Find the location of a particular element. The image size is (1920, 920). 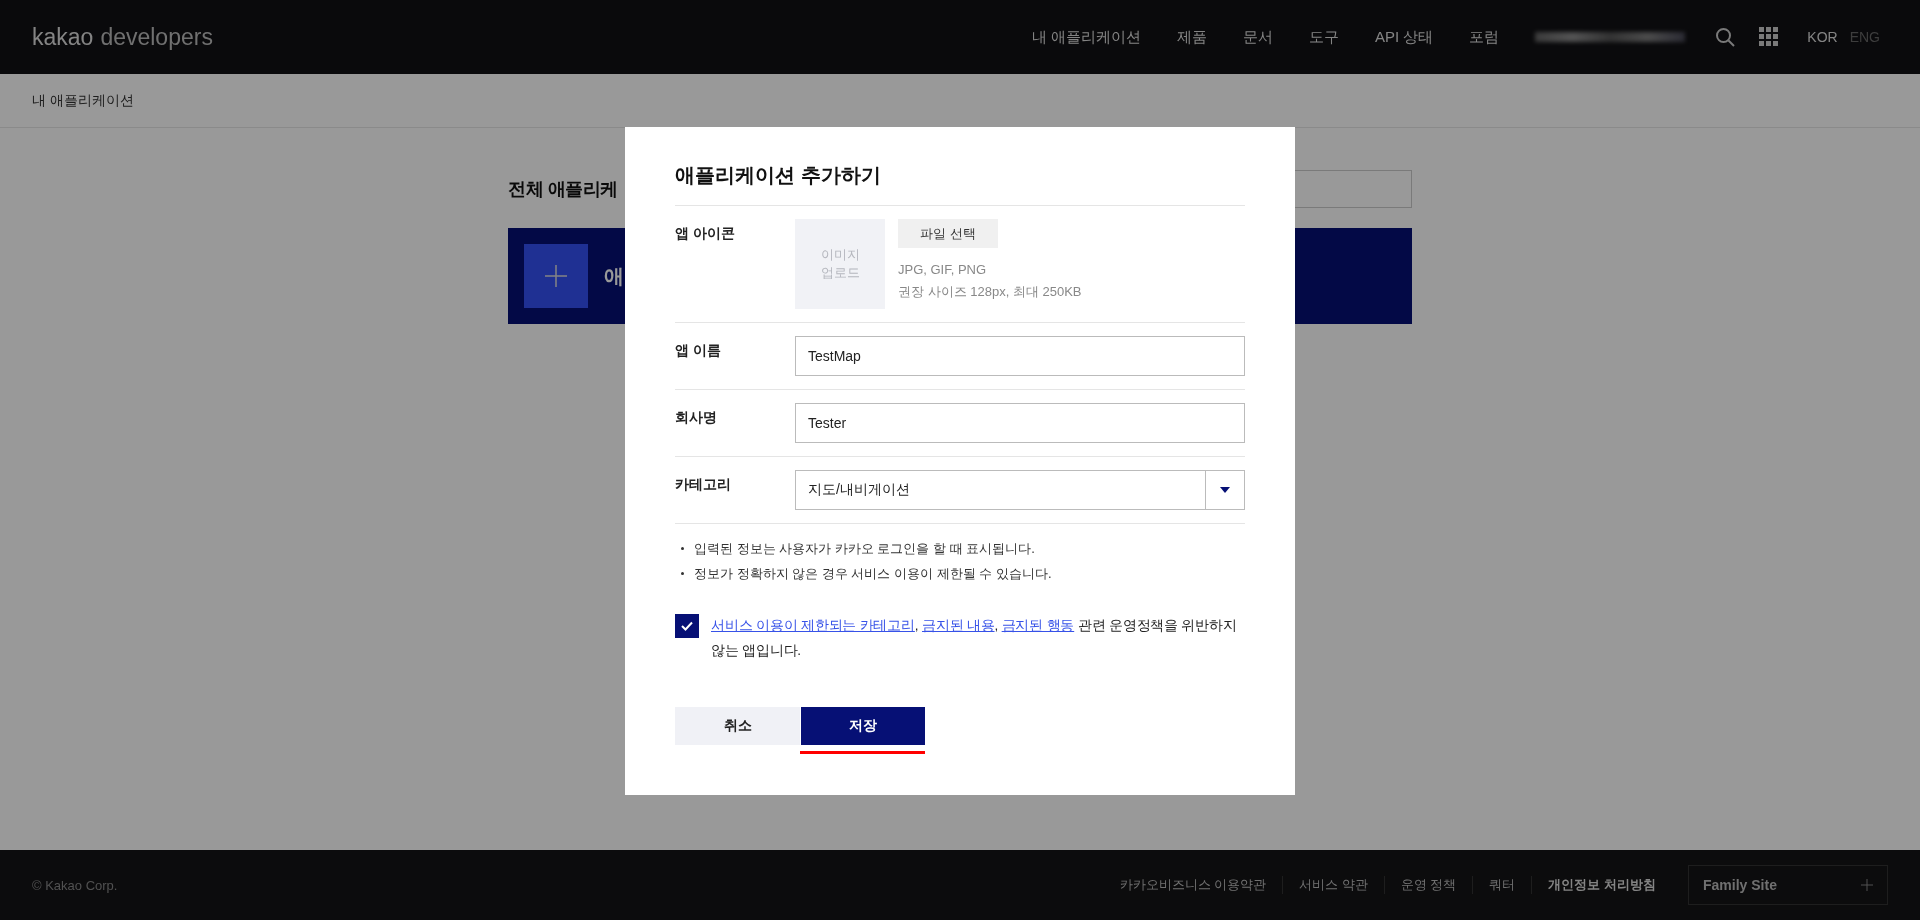

policy-link: 금지된 행동 is located at coordinates (1038, 625).